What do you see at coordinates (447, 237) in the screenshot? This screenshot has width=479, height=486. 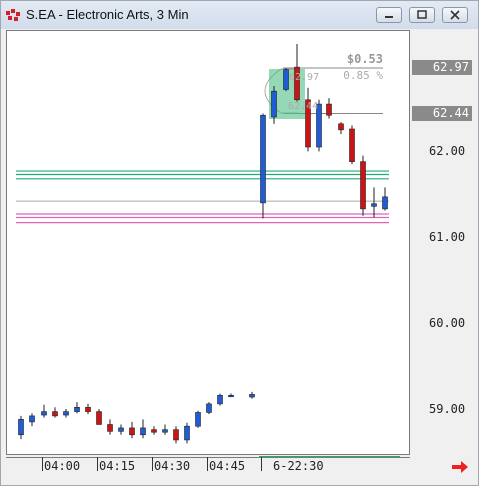 I see `y-tick-label: 61.00` at bounding box center [447, 237].